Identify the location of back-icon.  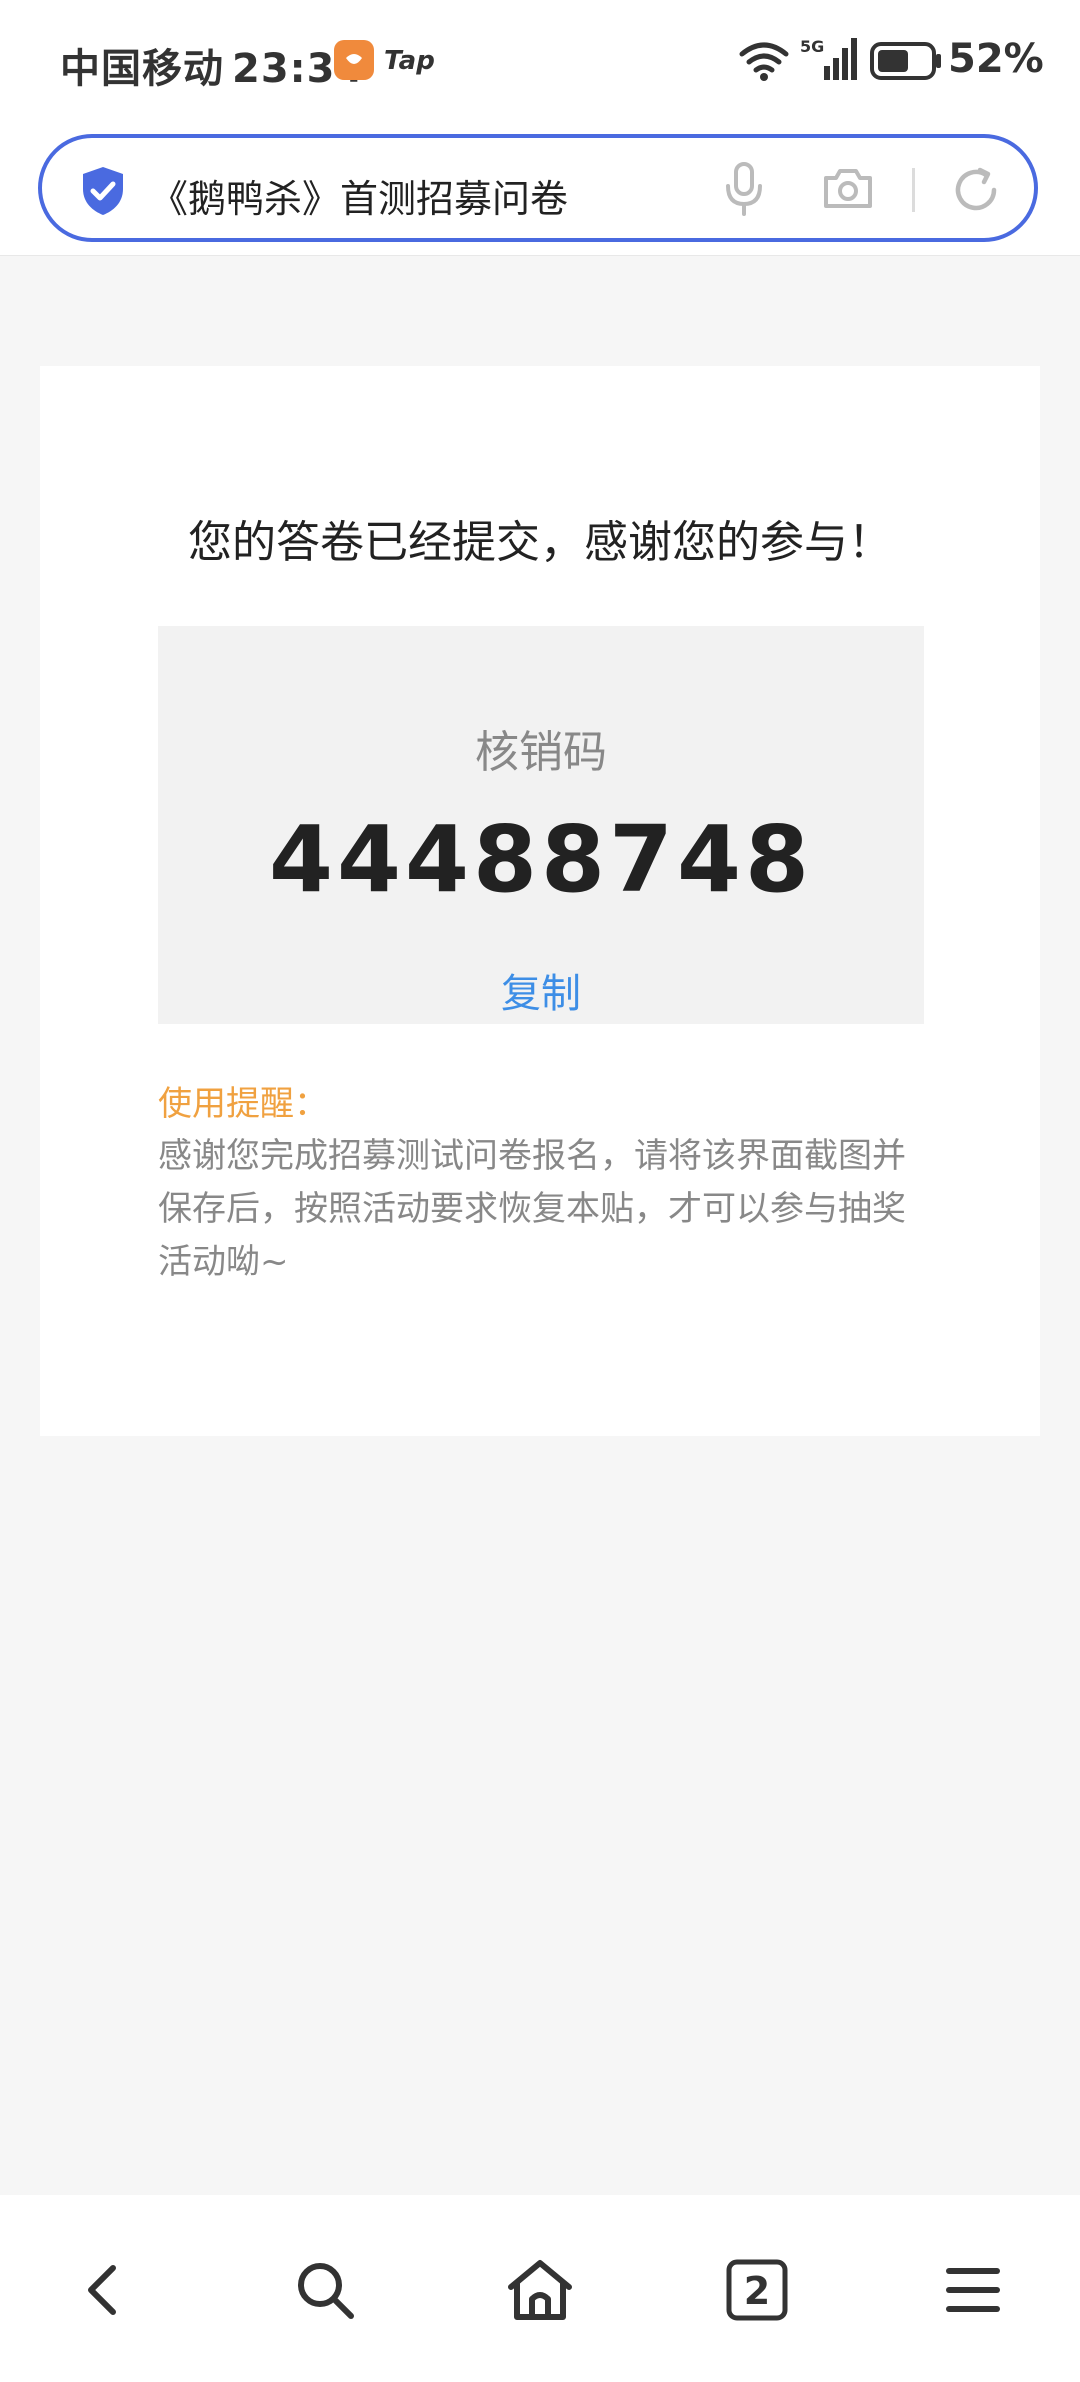
(102, 2290).